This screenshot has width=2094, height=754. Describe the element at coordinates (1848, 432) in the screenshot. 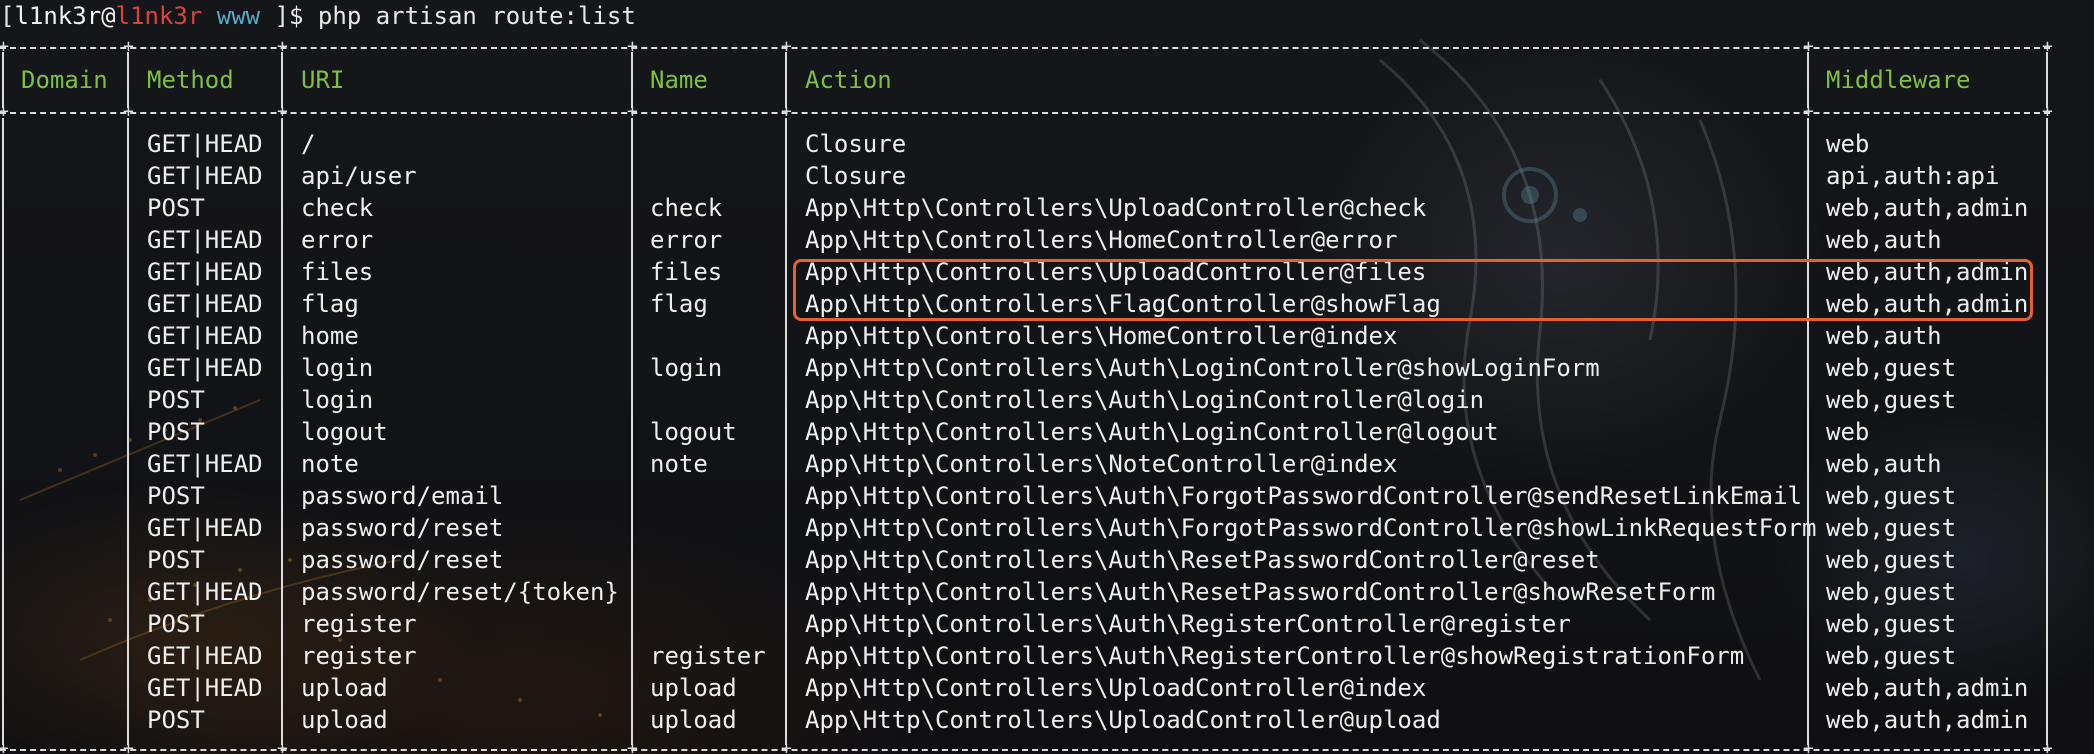

I see `cell-middleware: web` at that location.